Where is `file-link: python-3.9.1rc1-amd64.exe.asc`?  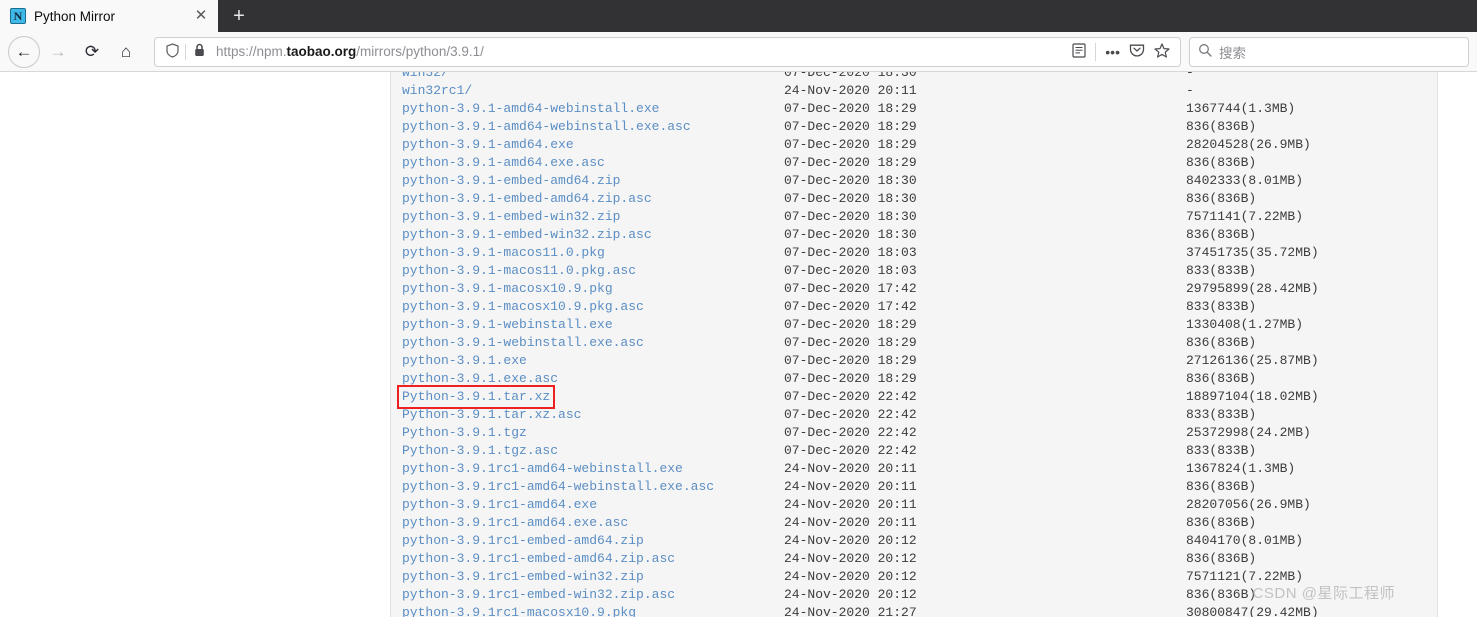 file-link: python-3.9.1rc1-amd64.exe.asc is located at coordinates (515, 523).